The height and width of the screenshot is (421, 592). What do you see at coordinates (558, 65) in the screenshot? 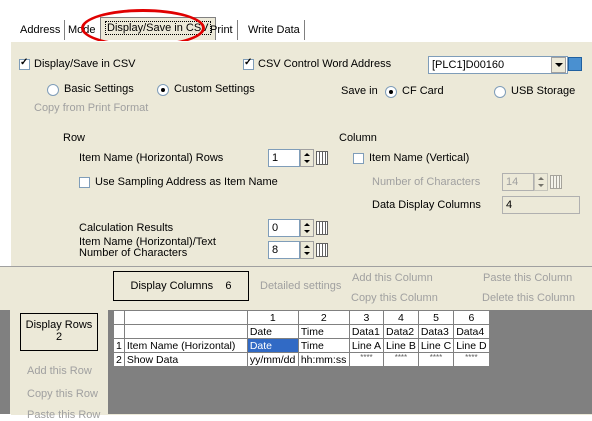
I see `chevron-down-icon` at bounding box center [558, 65].